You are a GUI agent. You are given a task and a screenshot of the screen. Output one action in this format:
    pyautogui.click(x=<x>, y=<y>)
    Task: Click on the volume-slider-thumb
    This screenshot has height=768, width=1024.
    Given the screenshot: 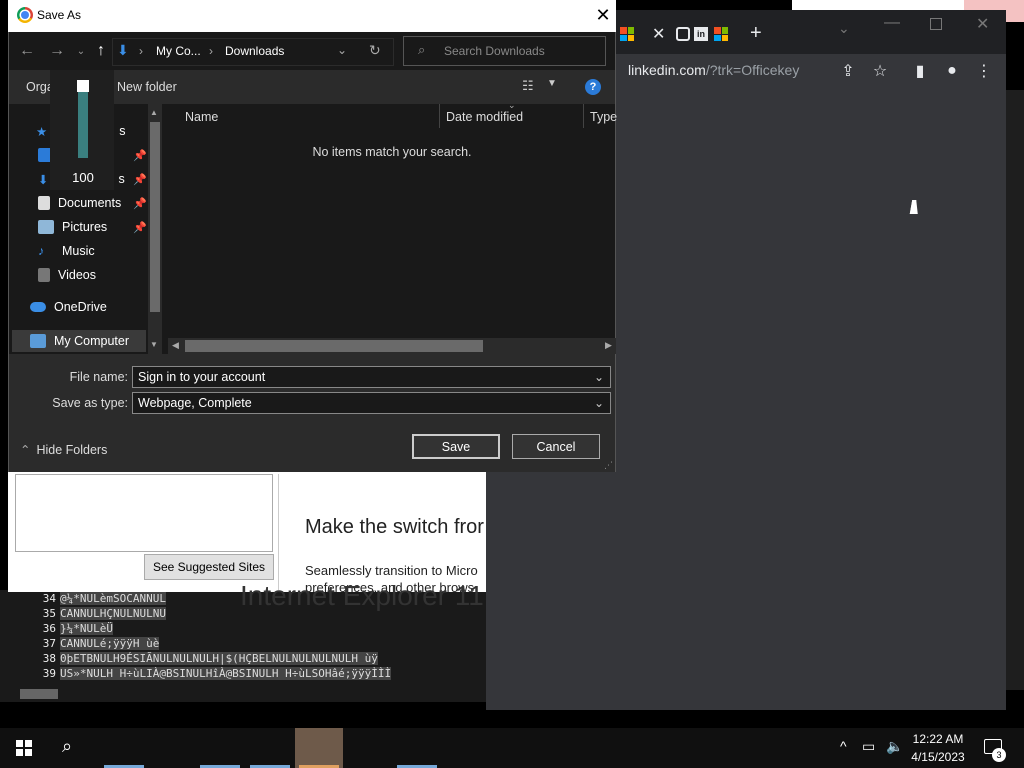 What is the action you would take?
    pyautogui.click(x=83, y=86)
    